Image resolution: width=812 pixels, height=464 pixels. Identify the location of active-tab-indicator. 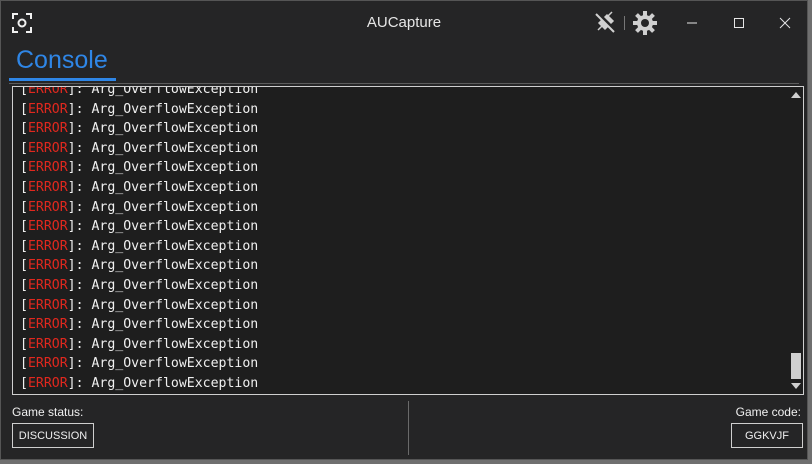
(62, 79).